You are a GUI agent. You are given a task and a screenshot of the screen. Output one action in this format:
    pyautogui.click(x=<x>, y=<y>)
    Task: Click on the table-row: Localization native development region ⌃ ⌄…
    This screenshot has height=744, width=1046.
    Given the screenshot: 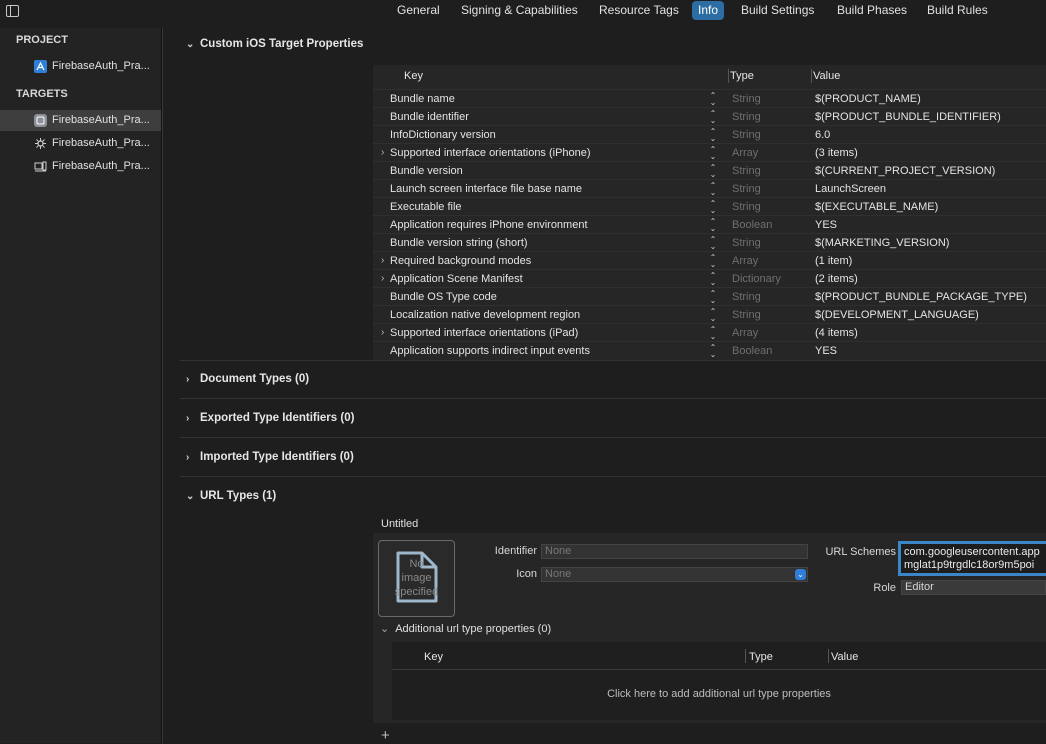 What is the action you would take?
    pyautogui.click(x=709, y=314)
    